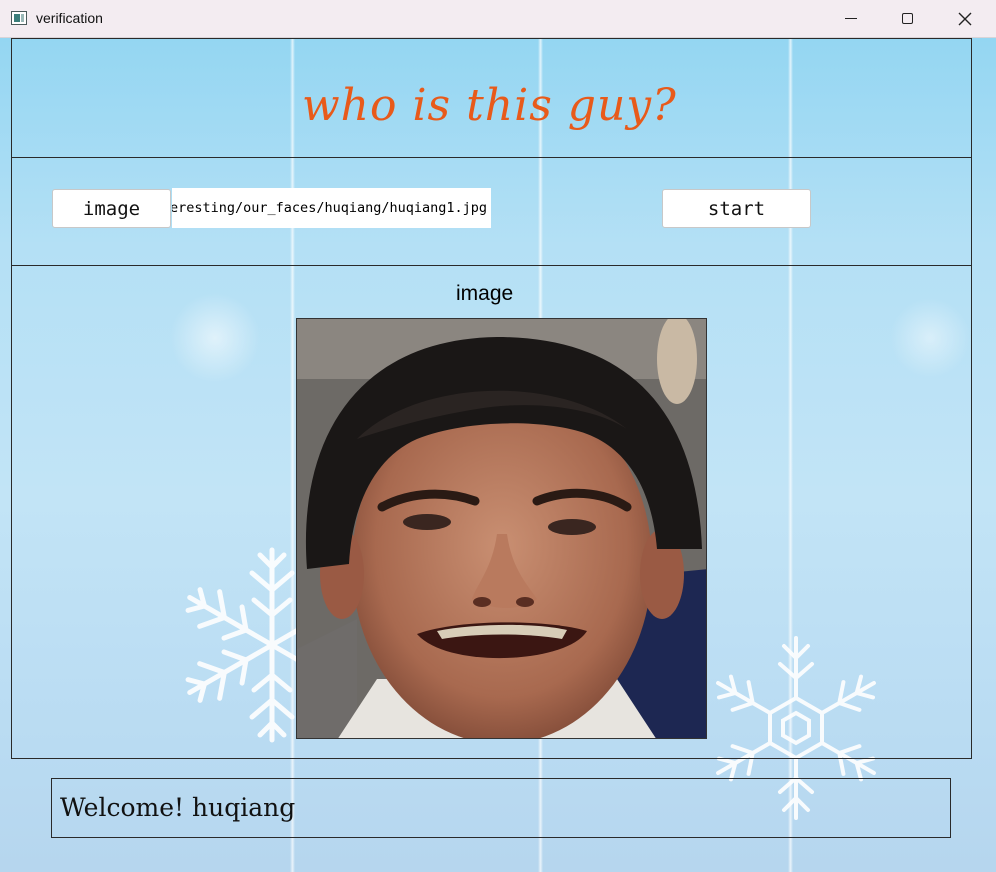  Describe the element at coordinates (501, 808) in the screenshot. I see `result-message: Welcome! huqiang` at that location.